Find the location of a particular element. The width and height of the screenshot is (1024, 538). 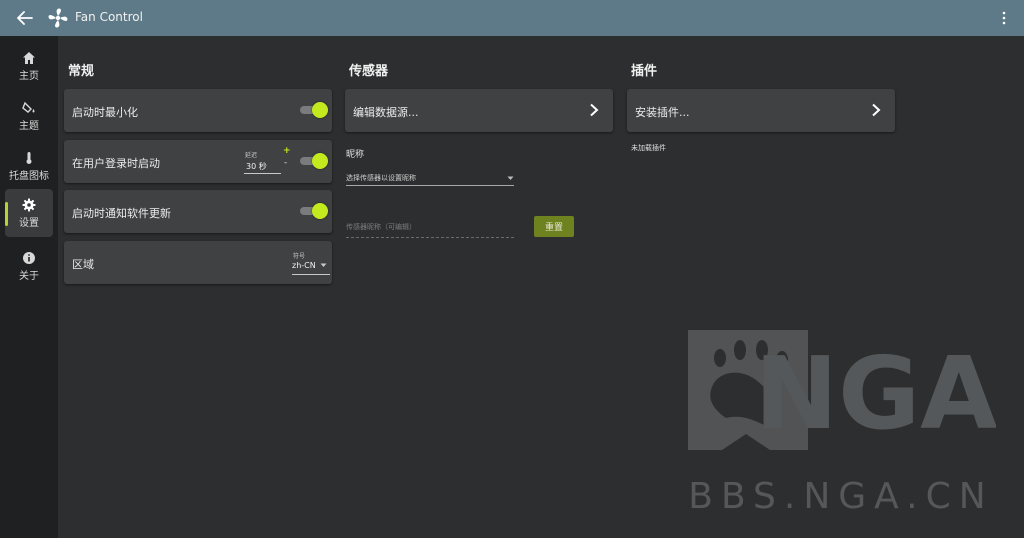

sidebar-item-home: 主页 is located at coordinates (29, 66).